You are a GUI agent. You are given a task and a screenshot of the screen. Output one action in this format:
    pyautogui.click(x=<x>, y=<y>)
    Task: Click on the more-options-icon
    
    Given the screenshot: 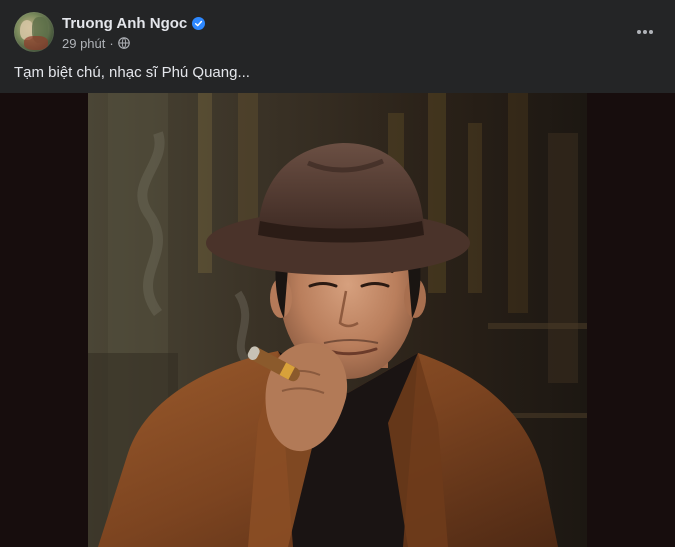 What is the action you would take?
    pyautogui.click(x=645, y=32)
    